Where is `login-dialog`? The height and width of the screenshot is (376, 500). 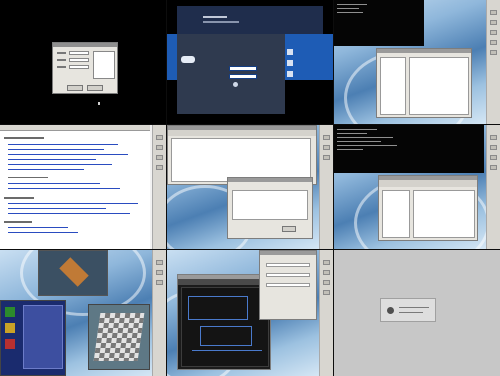
login-dialog is located at coordinates (85, 68).